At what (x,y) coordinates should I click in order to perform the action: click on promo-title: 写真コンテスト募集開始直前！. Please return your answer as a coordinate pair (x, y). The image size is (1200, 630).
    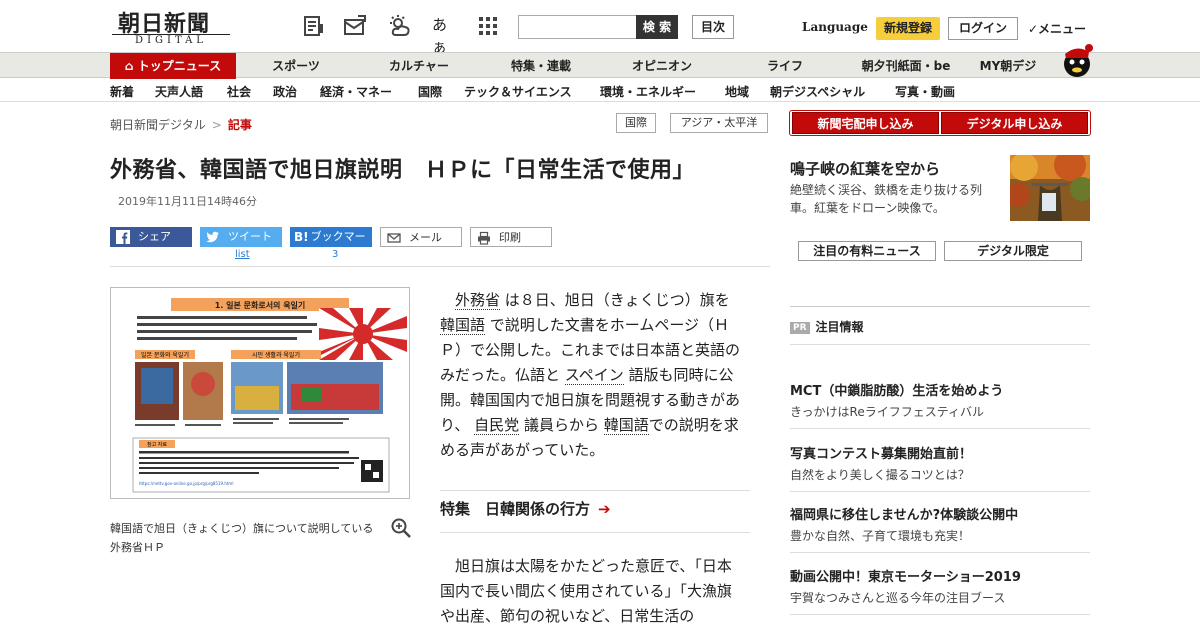
    Looking at the image, I should click on (881, 452).